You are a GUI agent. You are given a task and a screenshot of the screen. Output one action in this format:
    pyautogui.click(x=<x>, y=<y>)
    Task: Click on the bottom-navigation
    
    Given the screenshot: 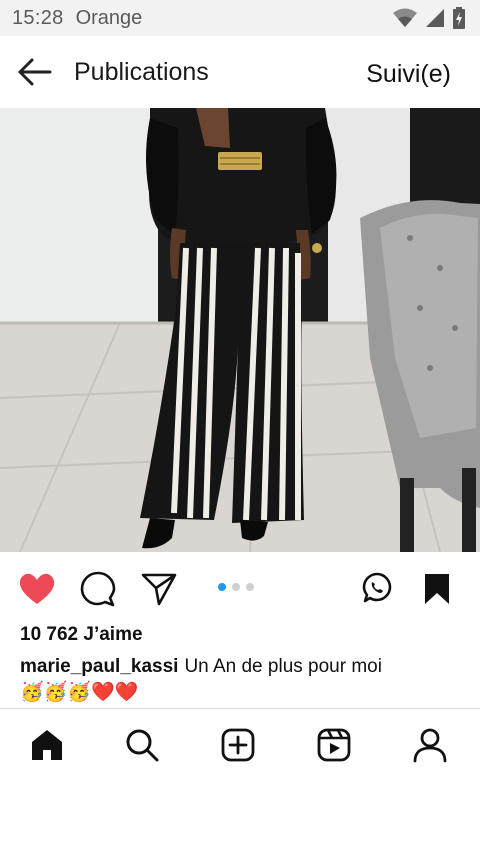 What is the action you would take?
    pyautogui.click(x=240, y=745)
    